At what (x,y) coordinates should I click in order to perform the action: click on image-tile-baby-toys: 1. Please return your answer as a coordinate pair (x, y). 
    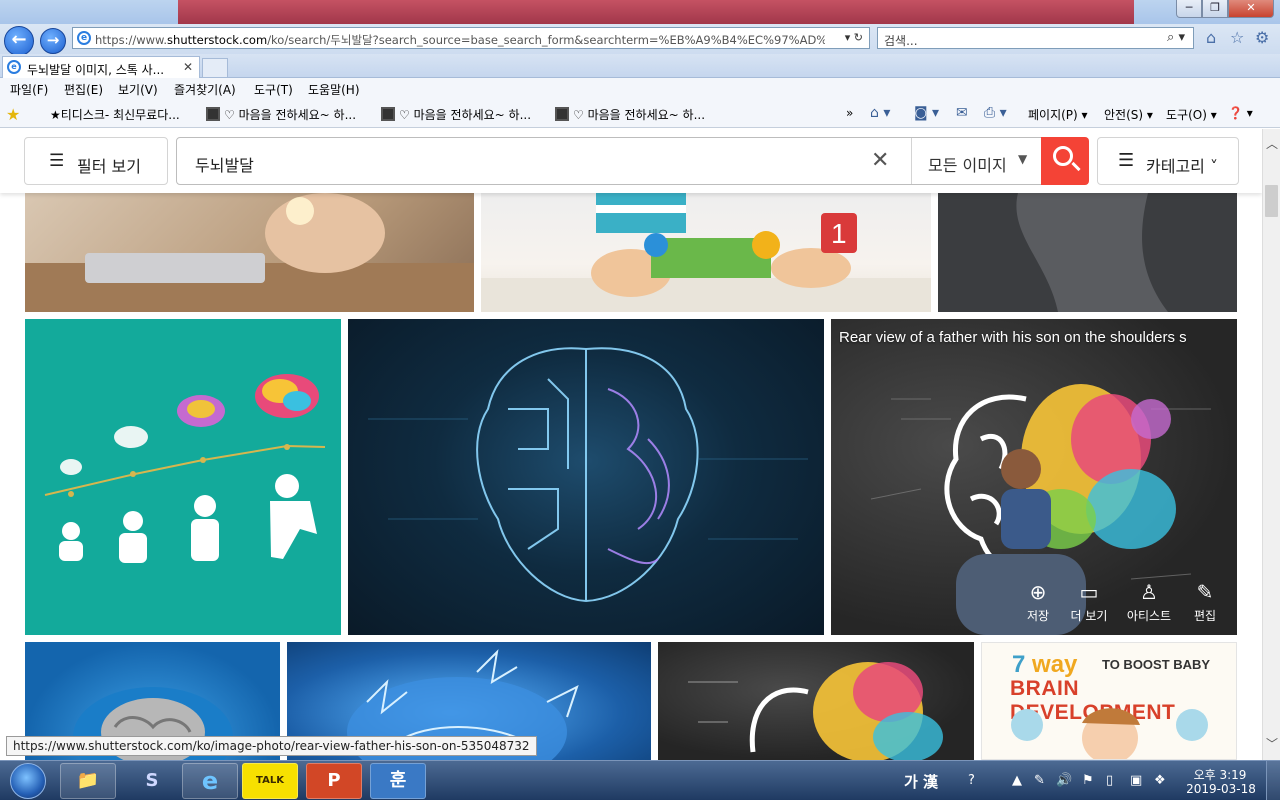
    Looking at the image, I should click on (706, 252).